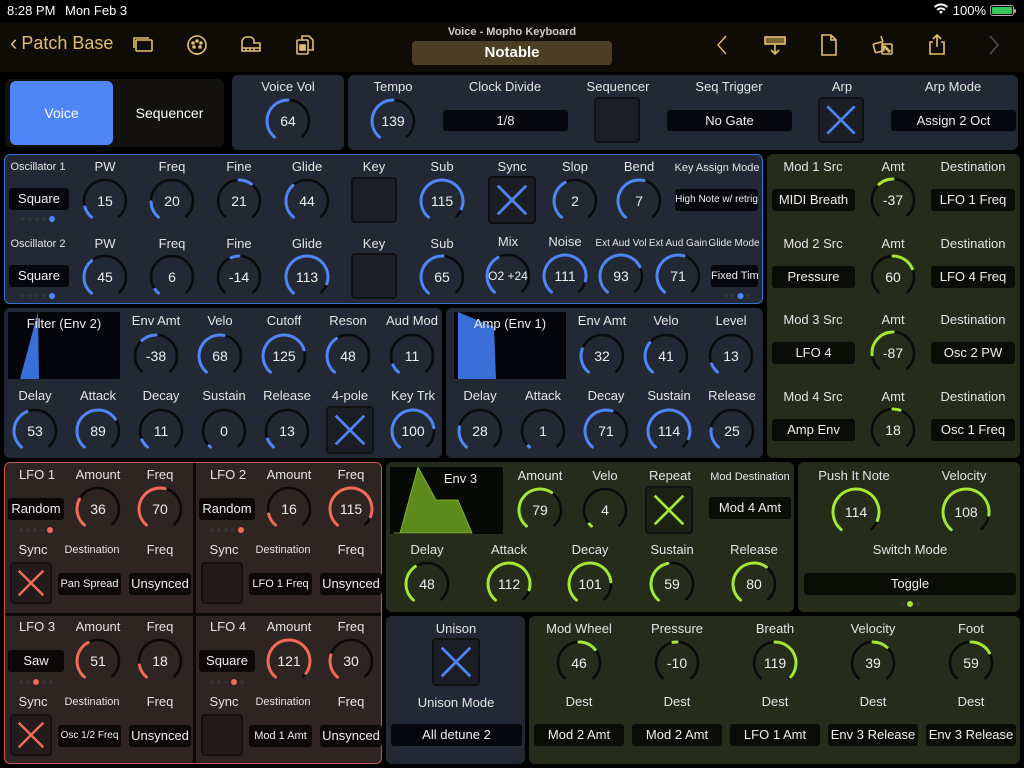  Describe the element at coordinates (287, 431) in the screenshot. I see `filter-release-knob: 13` at that location.